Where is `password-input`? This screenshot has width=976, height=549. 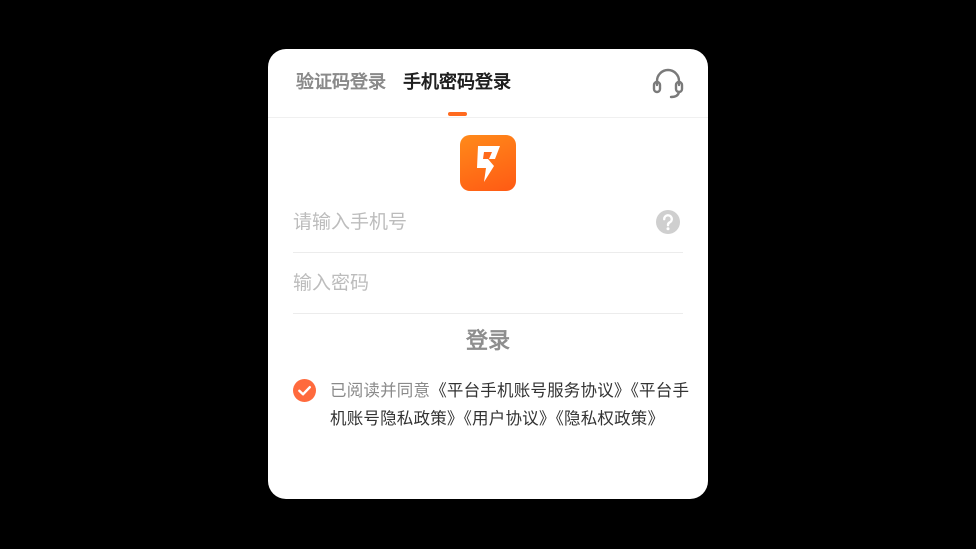 password-input is located at coordinates (468, 283).